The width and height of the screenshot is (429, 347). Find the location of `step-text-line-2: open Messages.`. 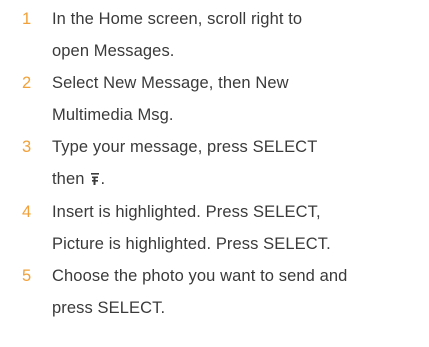

step-text-line-2: open Messages. is located at coordinates (113, 51).